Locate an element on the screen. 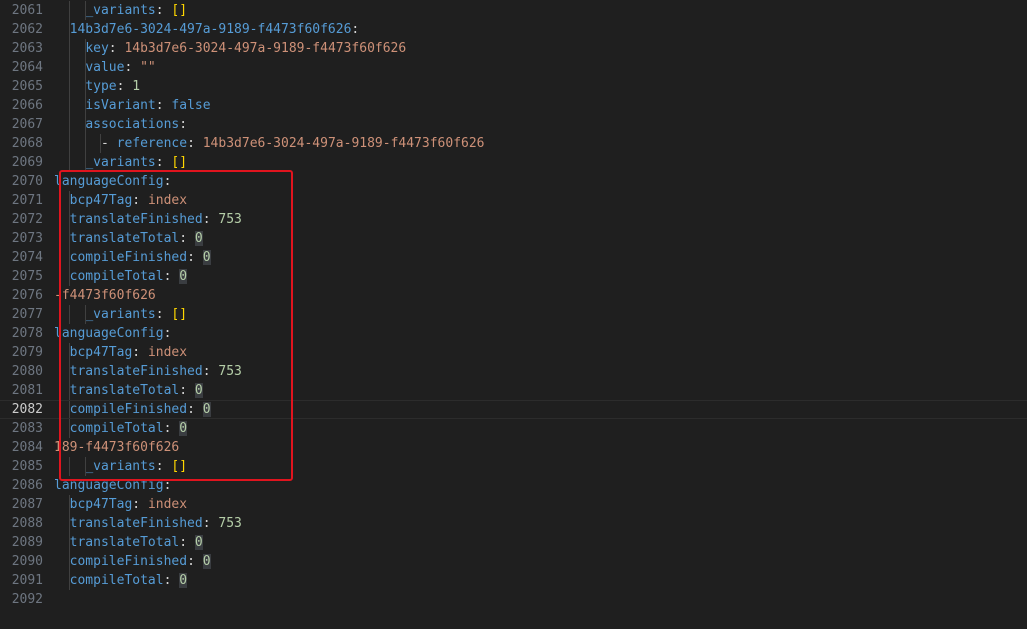 The image size is (1027, 629). code-line: 2072 translateFinished: 753 is located at coordinates (513, 219).